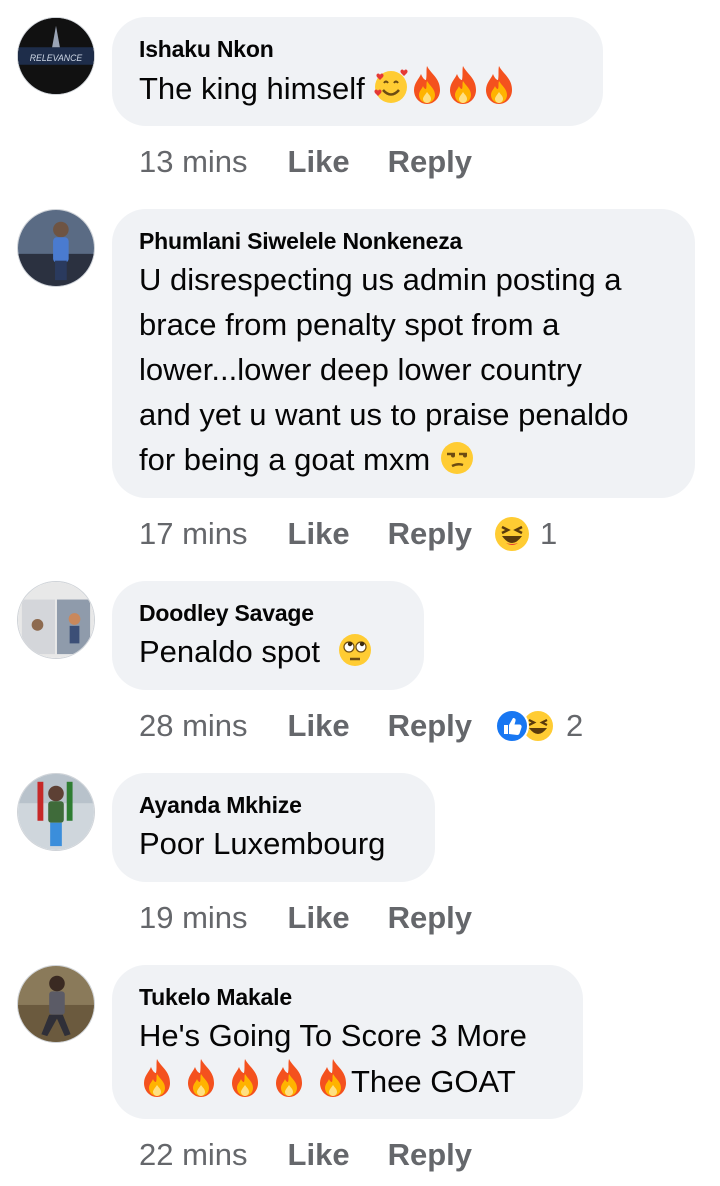  Describe the element at coordinates (268, 613) in the screenshot. I see `comment-author: Doodley Savage` at that location.